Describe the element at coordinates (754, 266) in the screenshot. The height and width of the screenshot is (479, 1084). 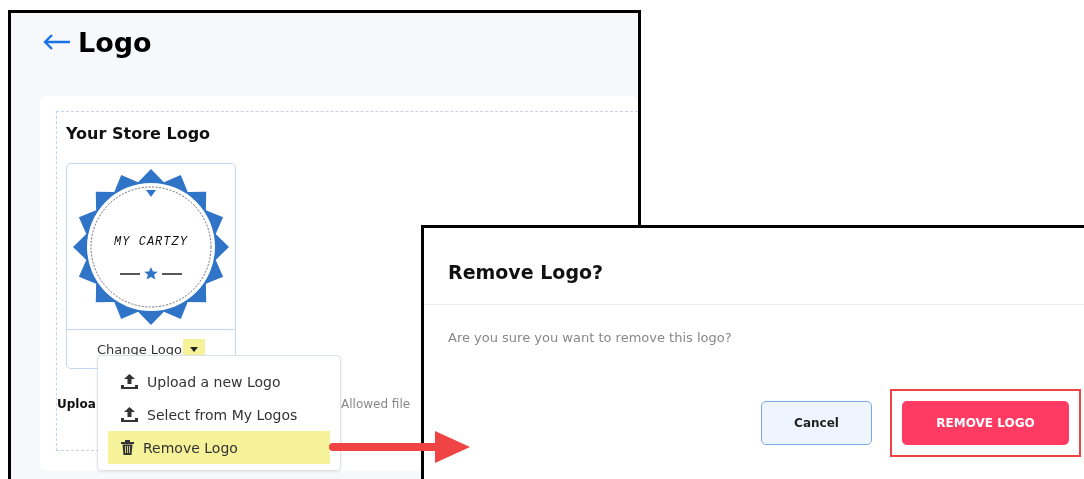
I see `dialog-title: Remove Logo?` at that location.